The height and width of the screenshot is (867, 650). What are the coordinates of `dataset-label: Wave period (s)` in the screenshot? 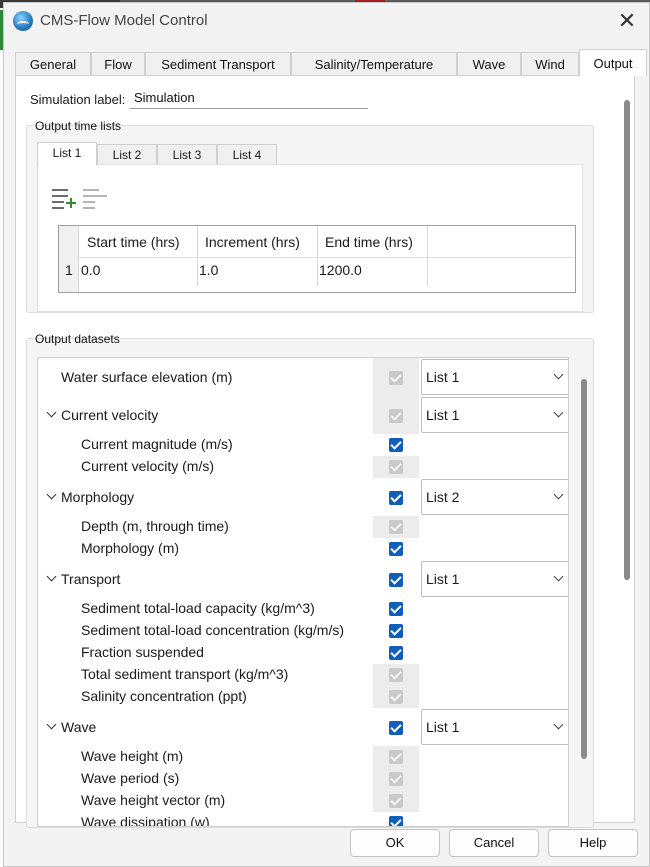 It's located at (130, 778).